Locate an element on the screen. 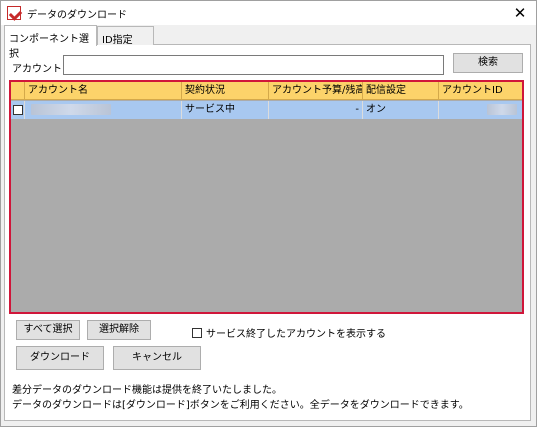 This screenshot has height=427, width=537. show-ended-label: サービス終了したアカウントを表示する is located at coordinates (296, 334).